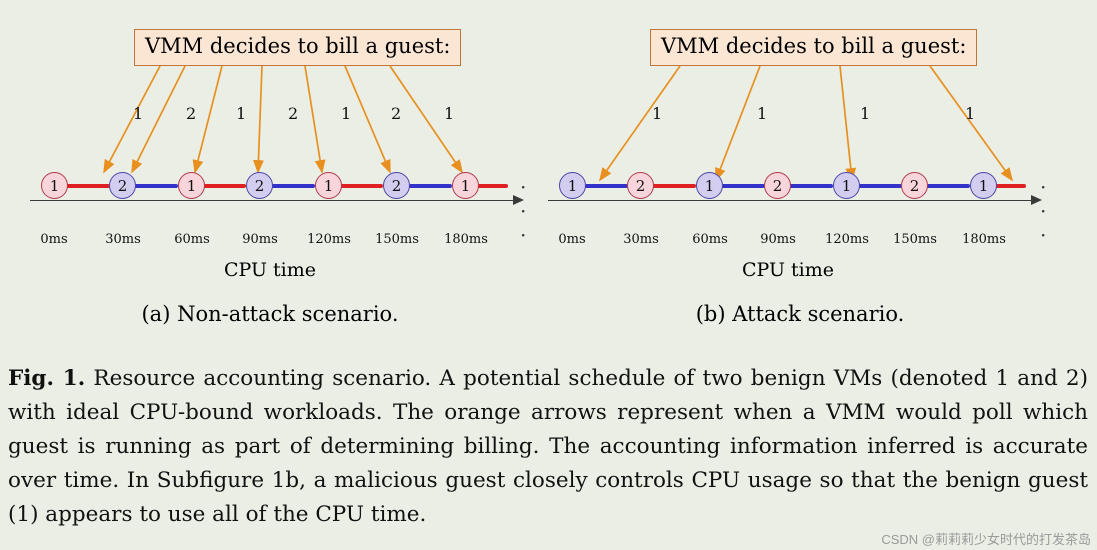  I want to click on node-b-6-label: 1, so click(983, 185).